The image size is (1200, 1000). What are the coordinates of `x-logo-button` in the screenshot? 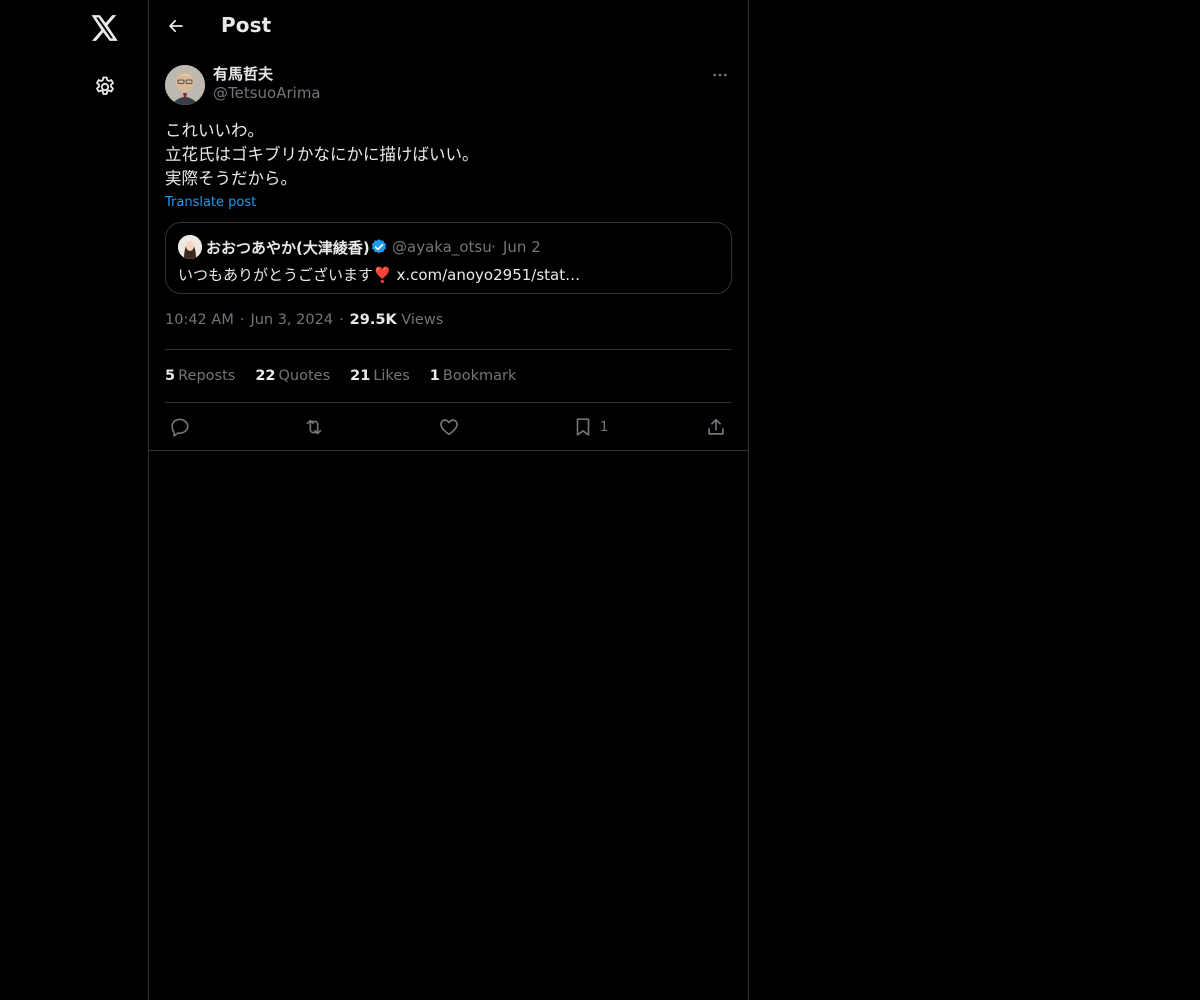 It's located at (105, 28).